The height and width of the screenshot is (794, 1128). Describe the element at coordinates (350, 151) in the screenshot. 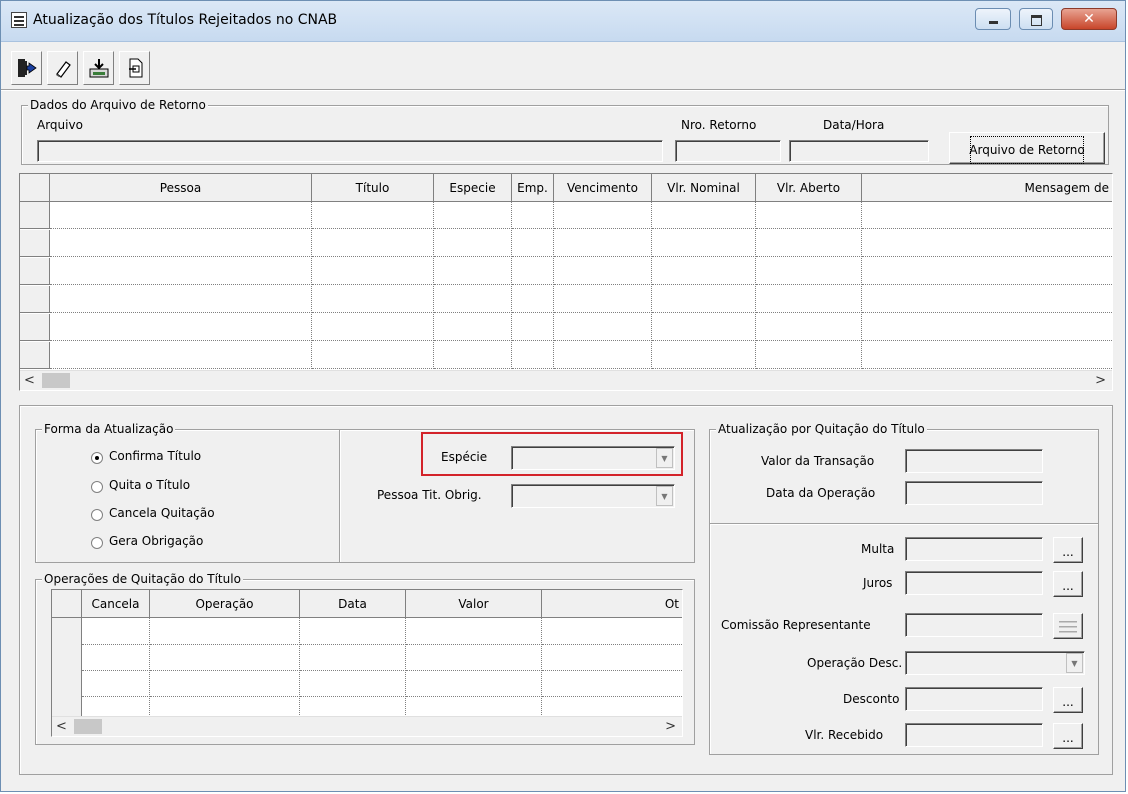

I see `arquivo-field` at that location.